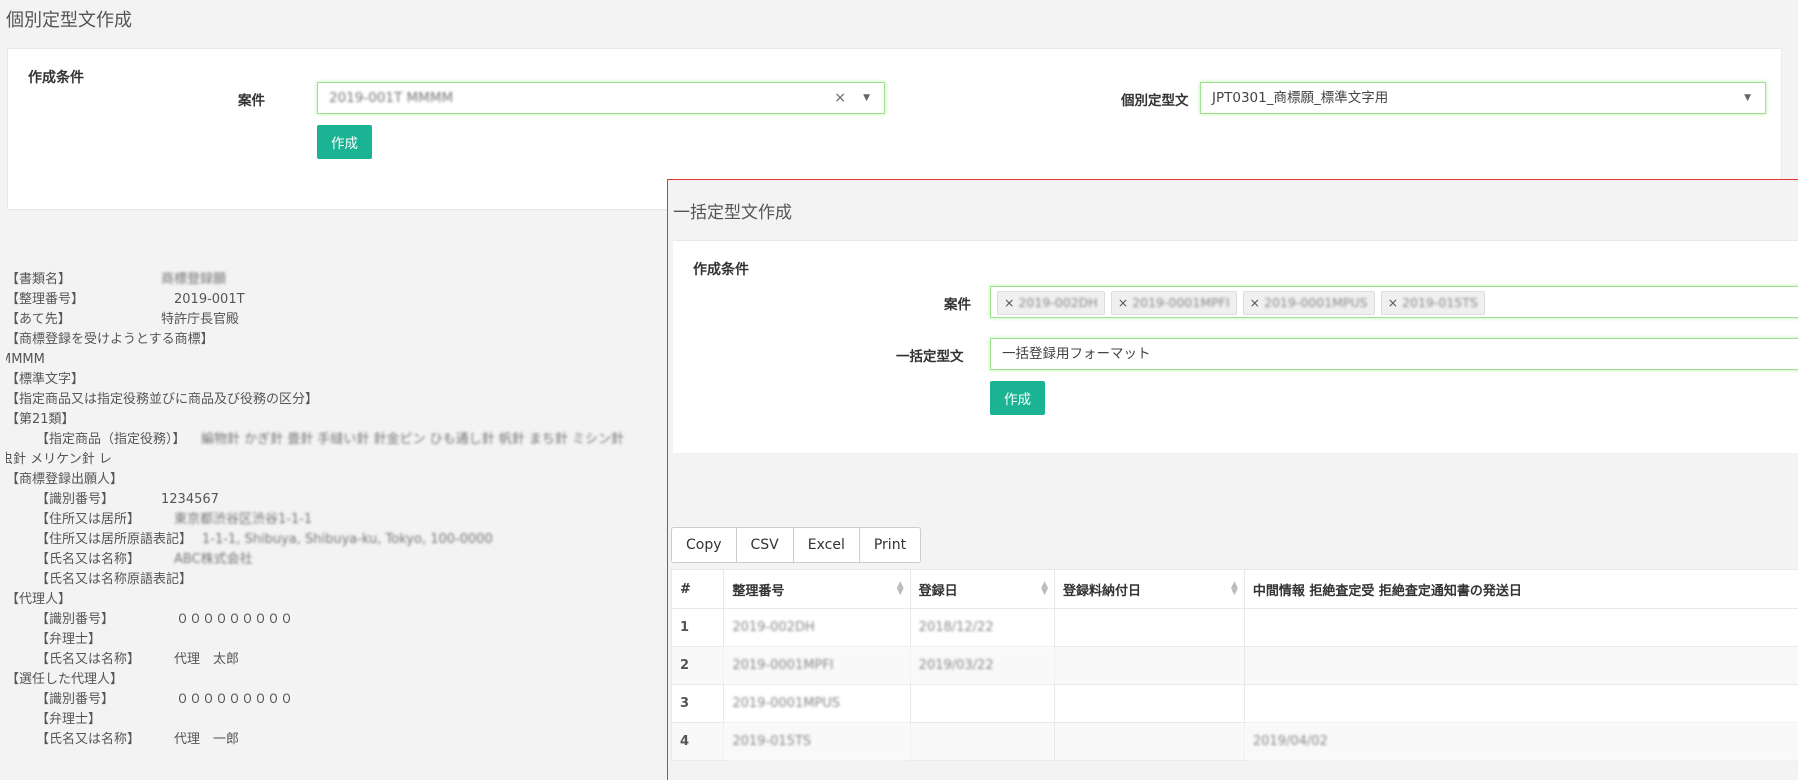 The width and height of the screenshot is (1798, 780). Describe the element at coordinates (1440, 302) in the screenshot. I see `case-tag-label: 2019-015TS` at that location.